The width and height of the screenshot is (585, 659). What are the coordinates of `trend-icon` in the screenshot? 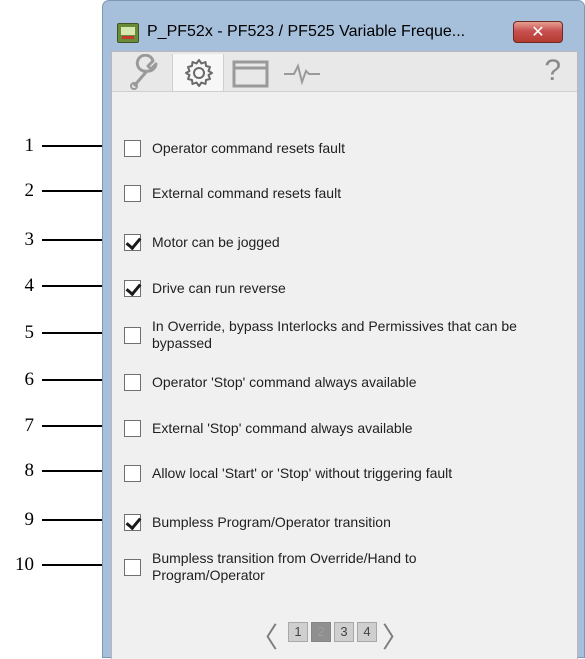 It's located at (302, 74).